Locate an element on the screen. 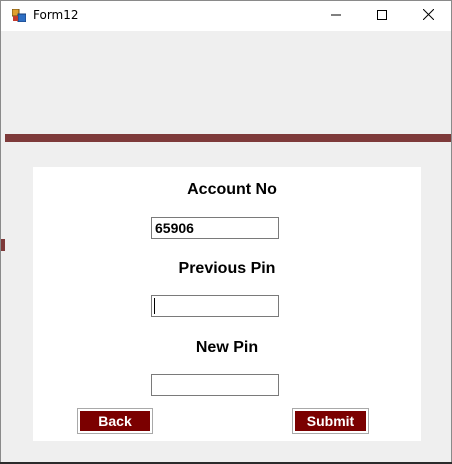 The height and width of the screenshot is (464, 452). previous-pin-label: Previous Pin is located at coordinates (227, 268).